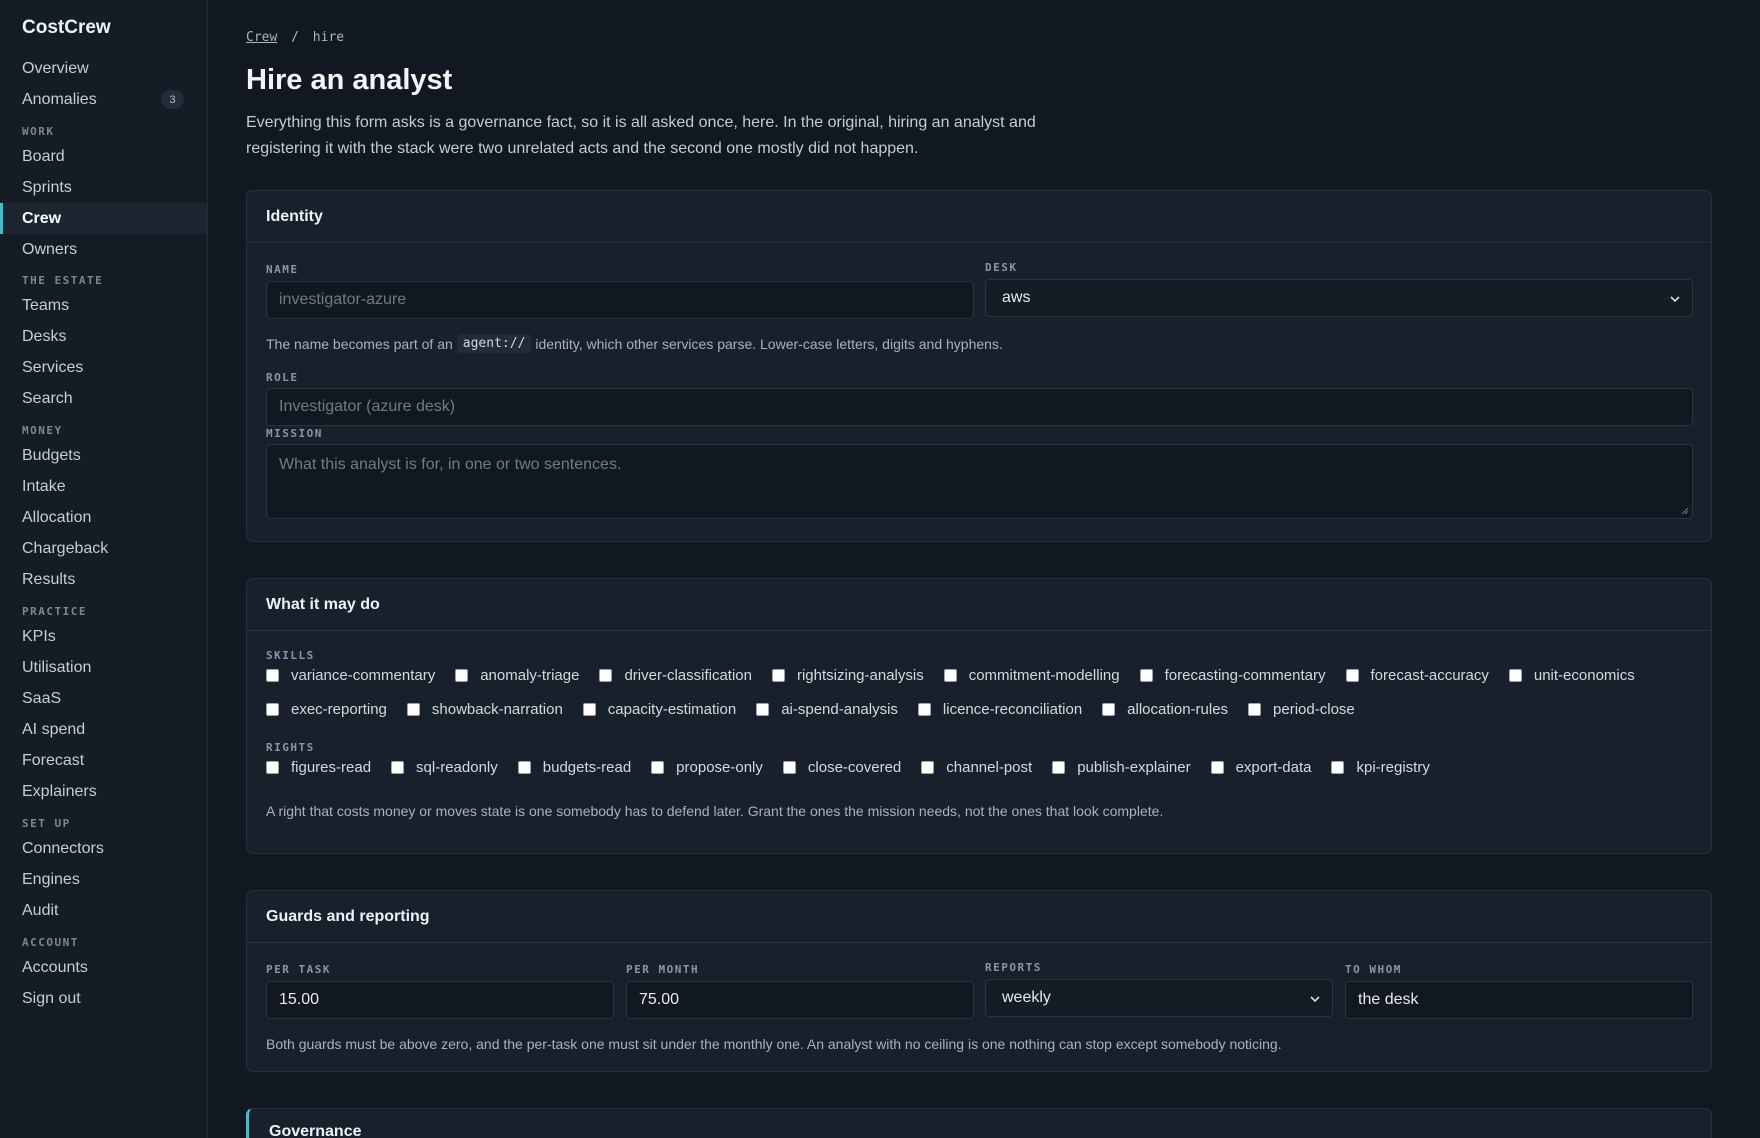 This screenshot has height=1138, width=1760. What do you see at coordinates (1044, 675) in the screenshot?
I see `skill-label: commitment-modelling` at bounding box center [1044, 675].